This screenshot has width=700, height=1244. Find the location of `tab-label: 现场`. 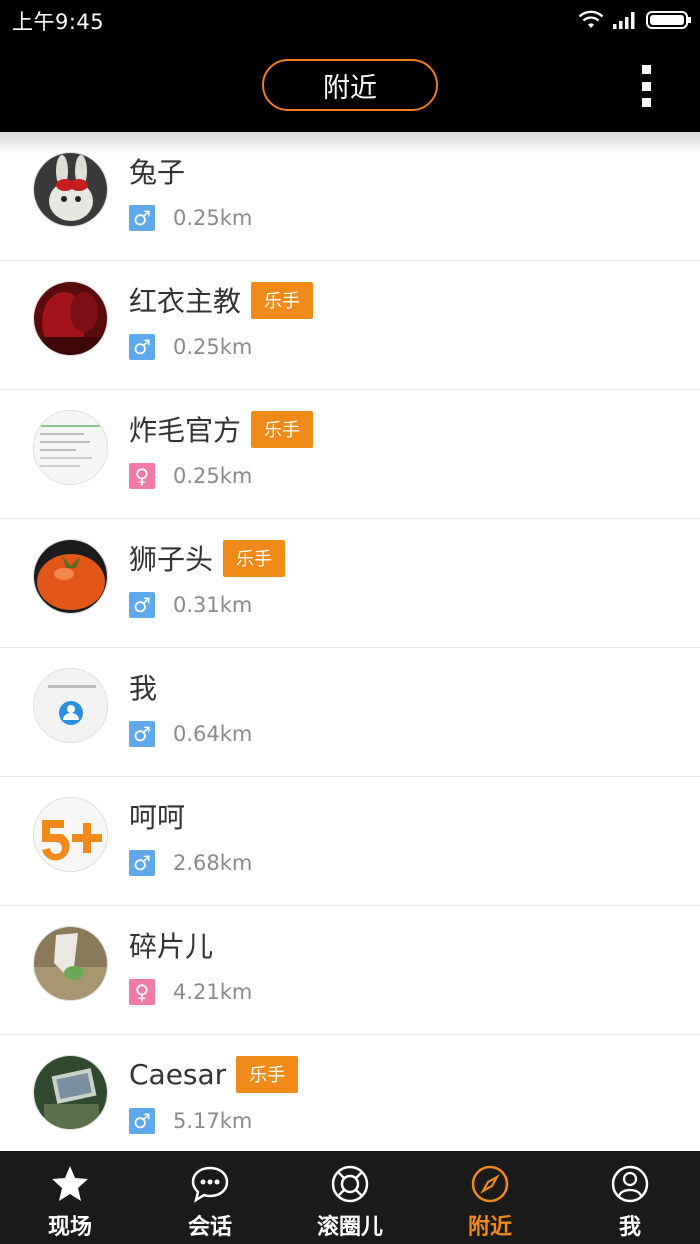

tab-label: 现场 is located at coordinates (69, 1227).